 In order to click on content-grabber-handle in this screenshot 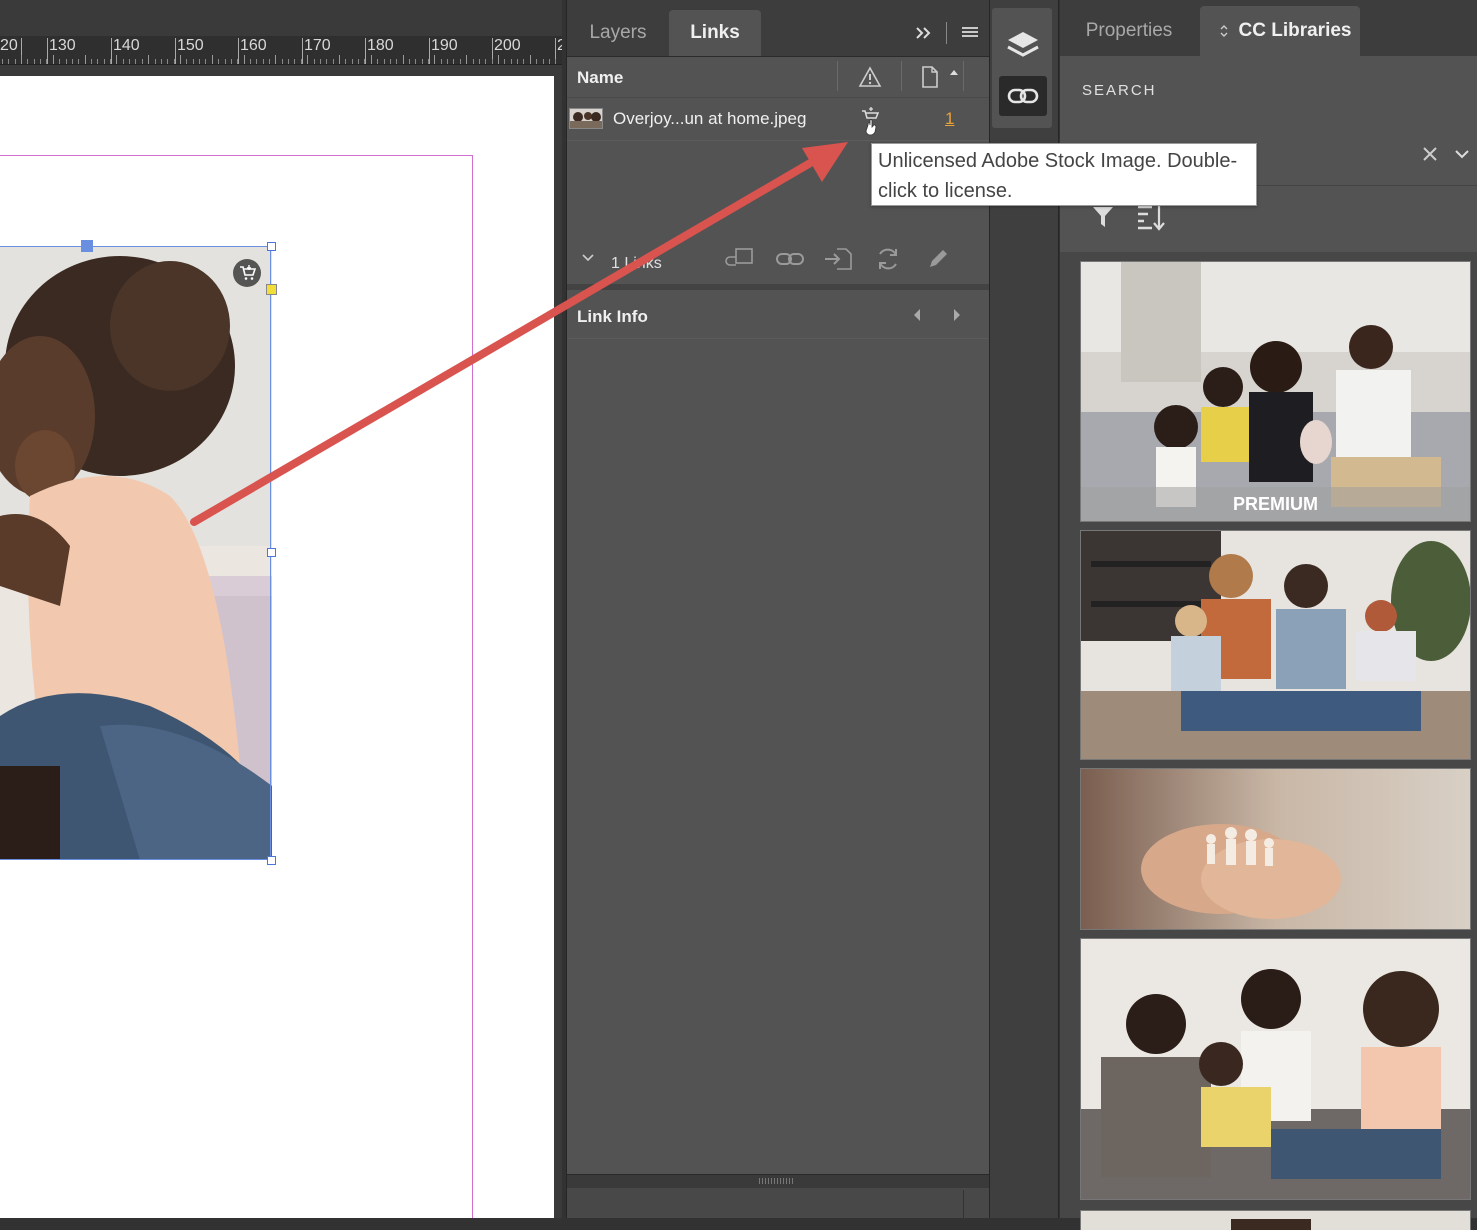, I will do `click(87, 246)`.